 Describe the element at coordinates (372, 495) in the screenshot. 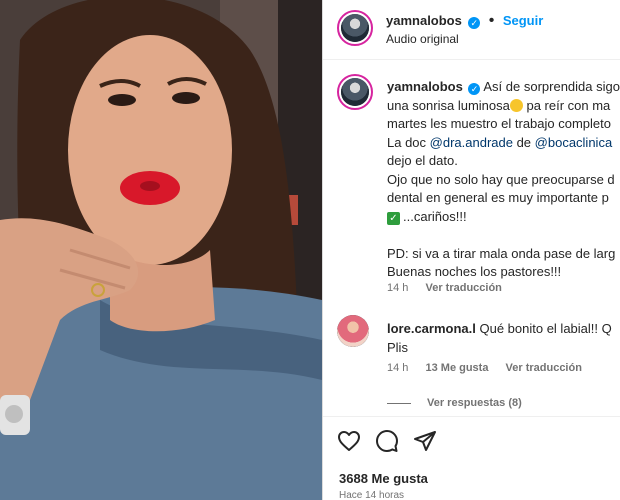

I see `post-time: Hace 14 horas` at that location.